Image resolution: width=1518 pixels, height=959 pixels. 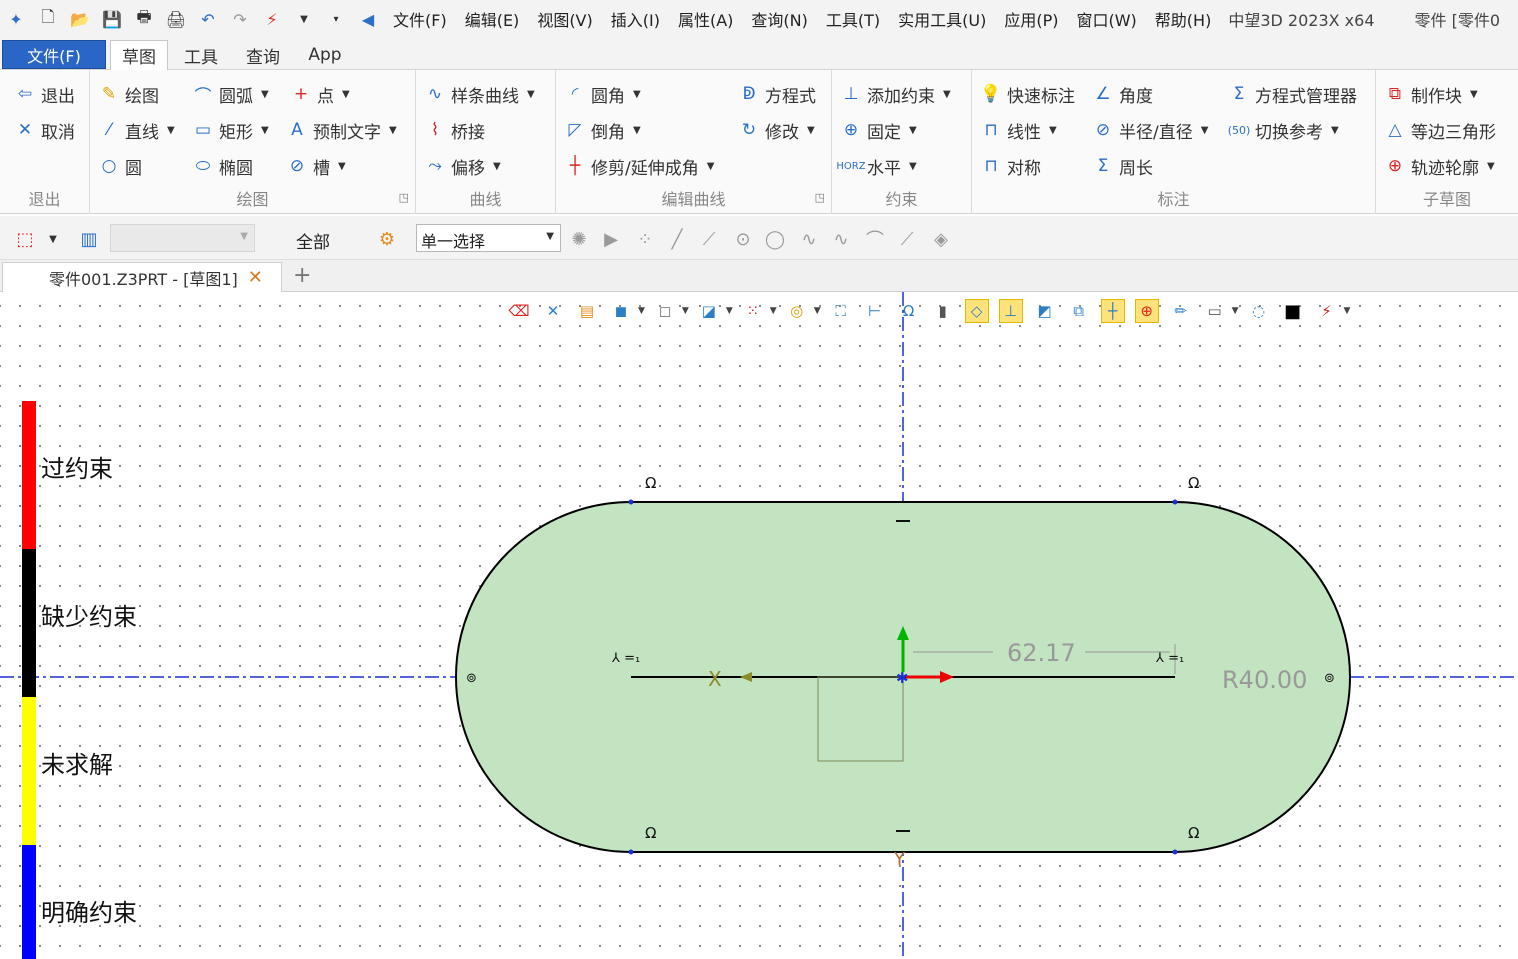 I want to click on line-filter-icon: ╱, so click(x=677, y=239).